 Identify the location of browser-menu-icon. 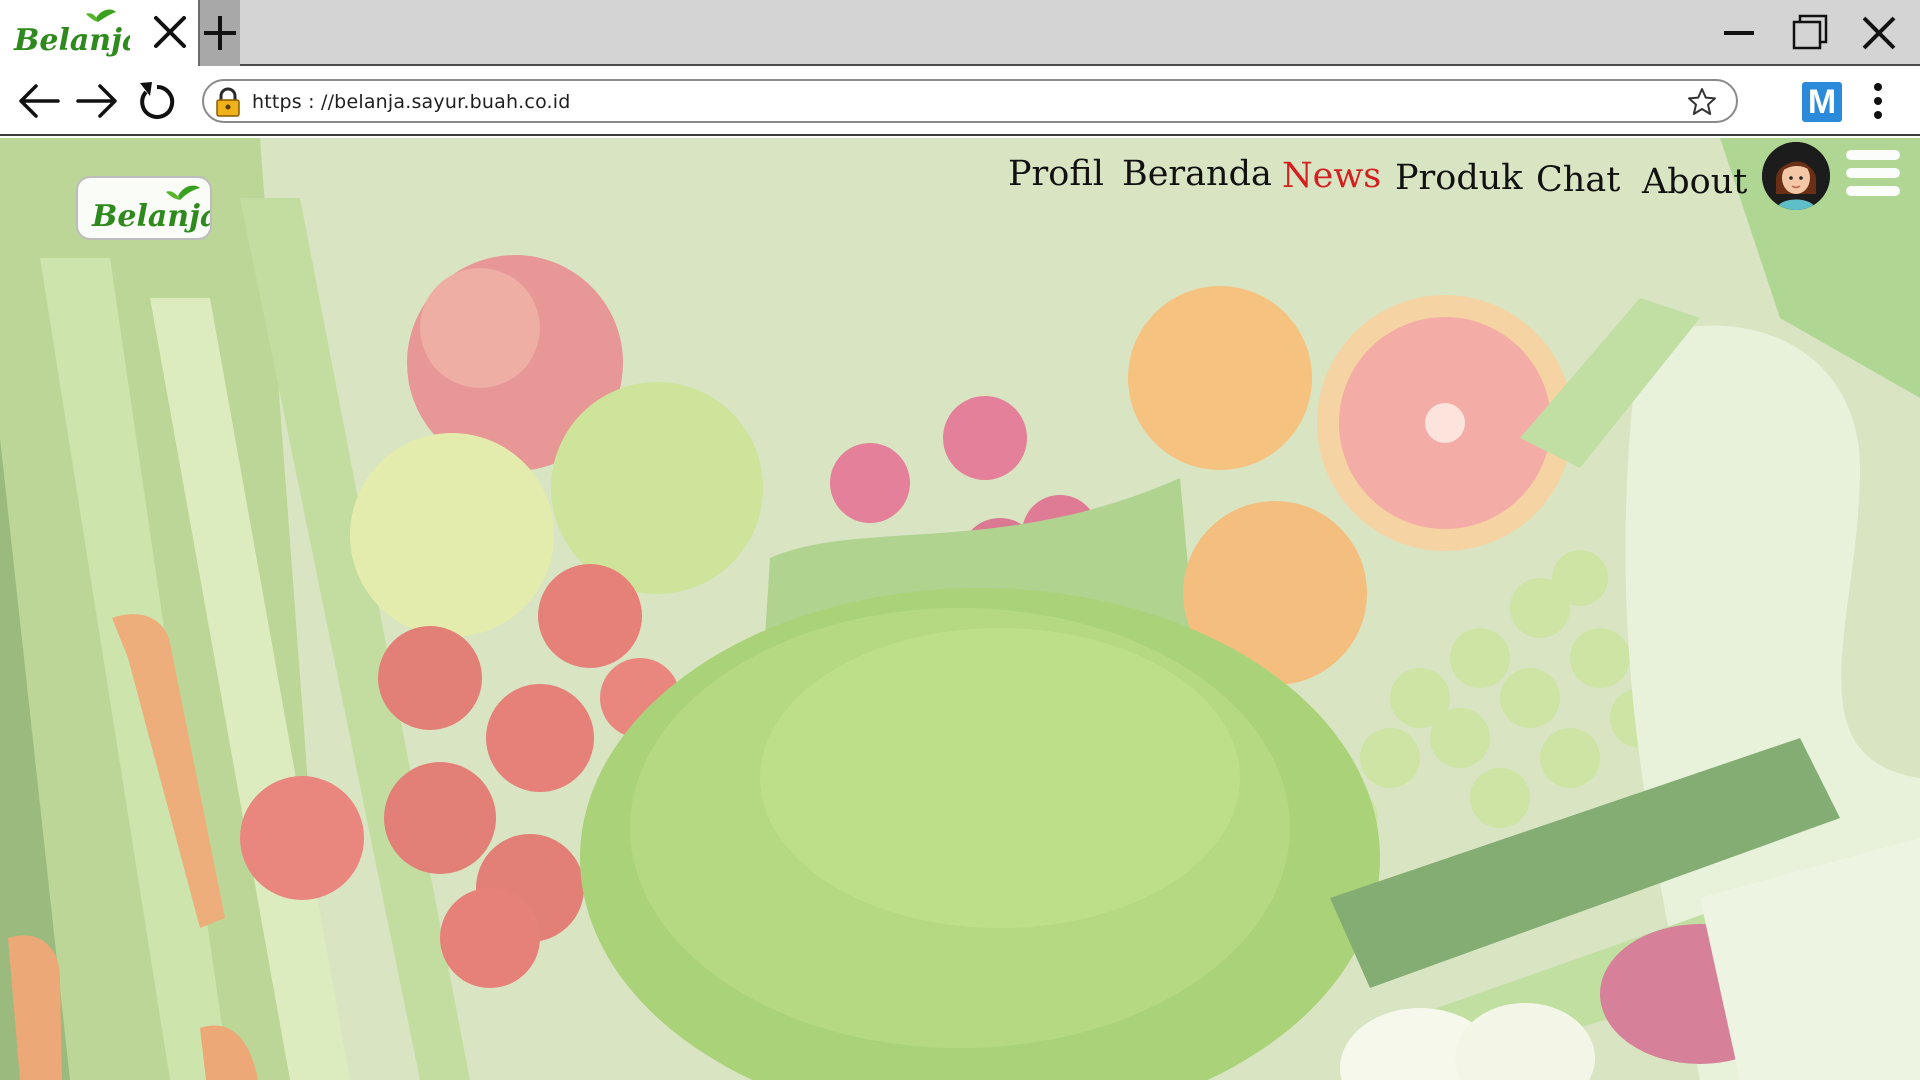
(1878, 101).